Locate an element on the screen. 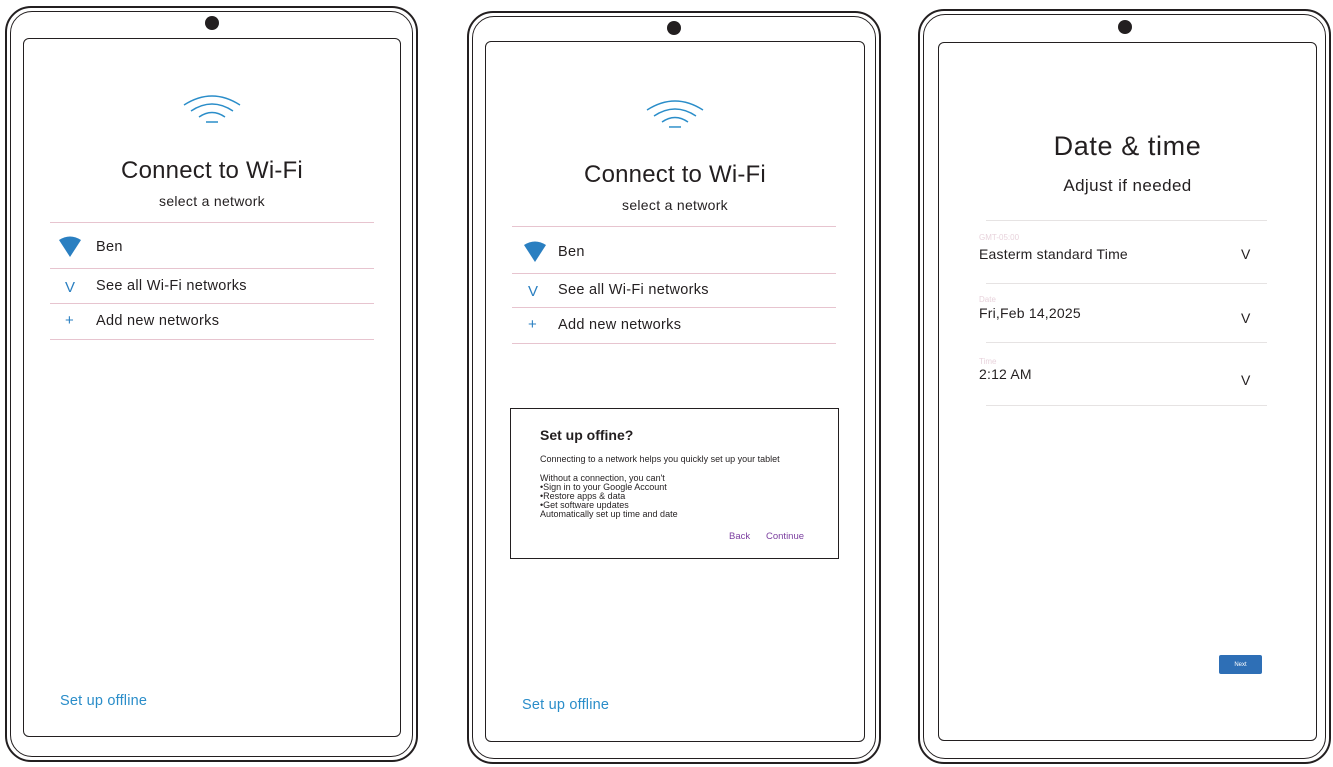 The image size is (1333, 767). dialog-line: Automatically set up time and date is located at coordinates (609, 514).